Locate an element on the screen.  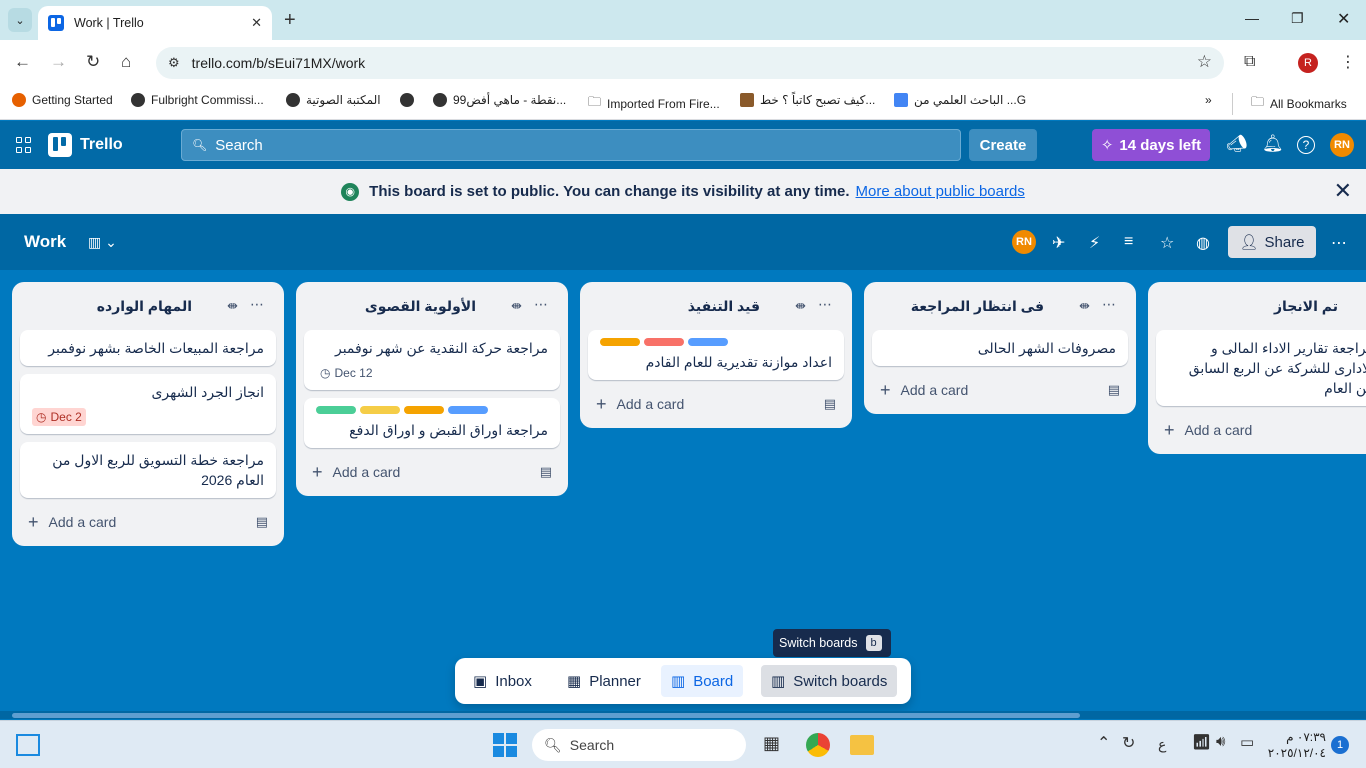
site-settings-icon: ⚙ is located at coordinates (174, 63).